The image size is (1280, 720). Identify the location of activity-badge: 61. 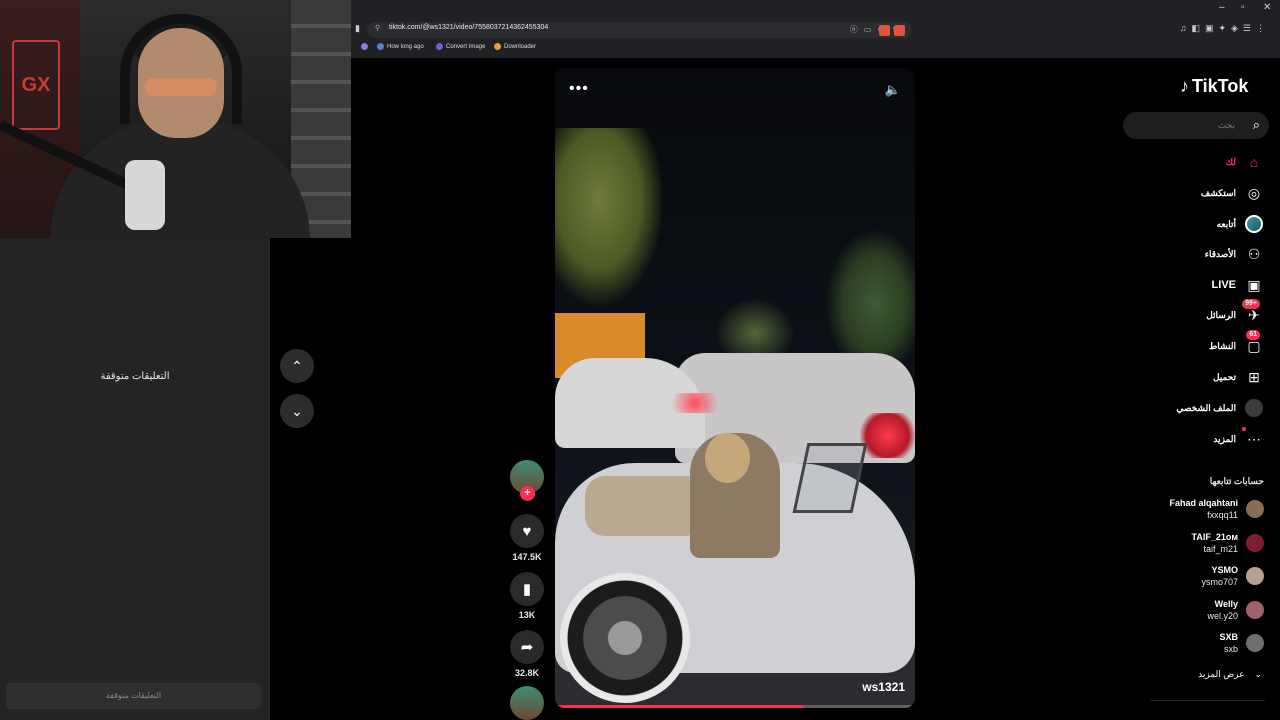
(1253, 335).